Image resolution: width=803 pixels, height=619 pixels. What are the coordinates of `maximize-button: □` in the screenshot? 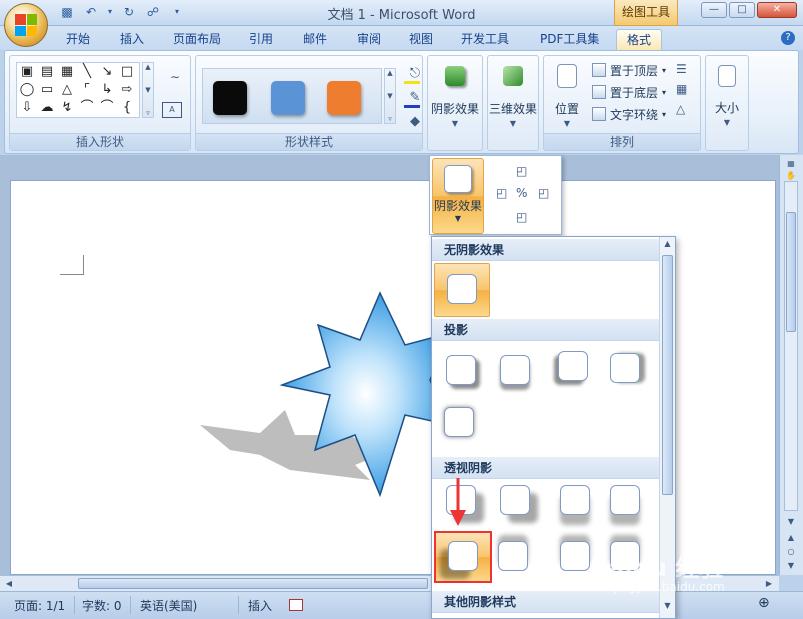 It's located at (742, 10).